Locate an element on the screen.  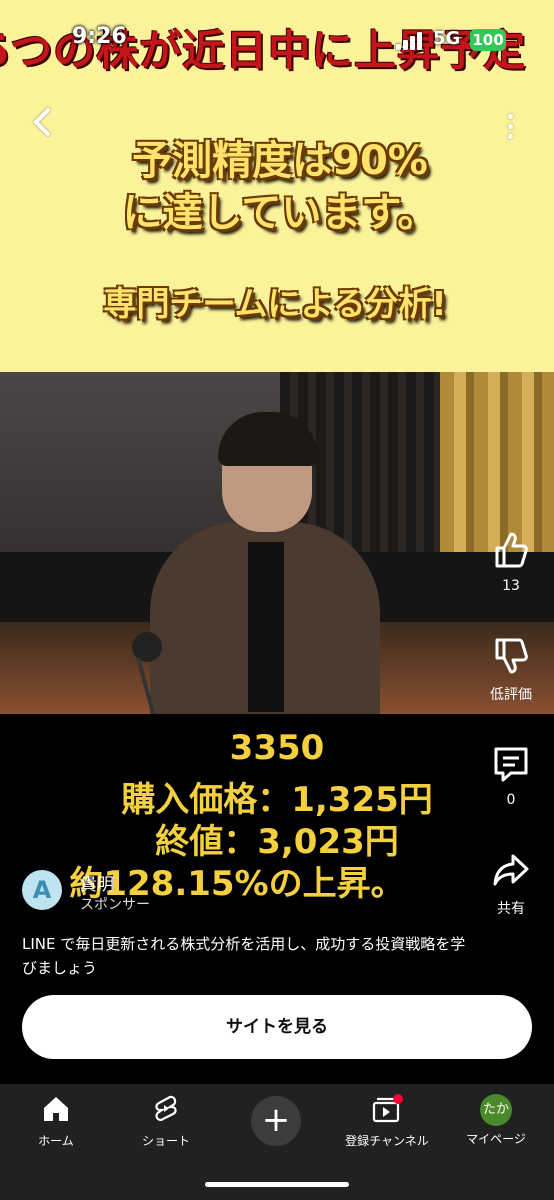
thumbs-down-icon is located at coordinates (511, 656).